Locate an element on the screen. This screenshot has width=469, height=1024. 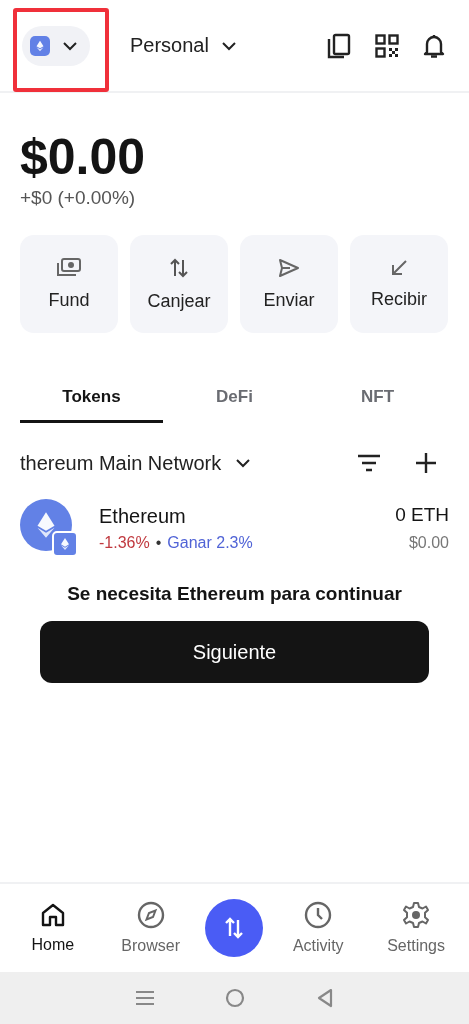
arrow-down-left-icon is located at coordinates (399, 267).